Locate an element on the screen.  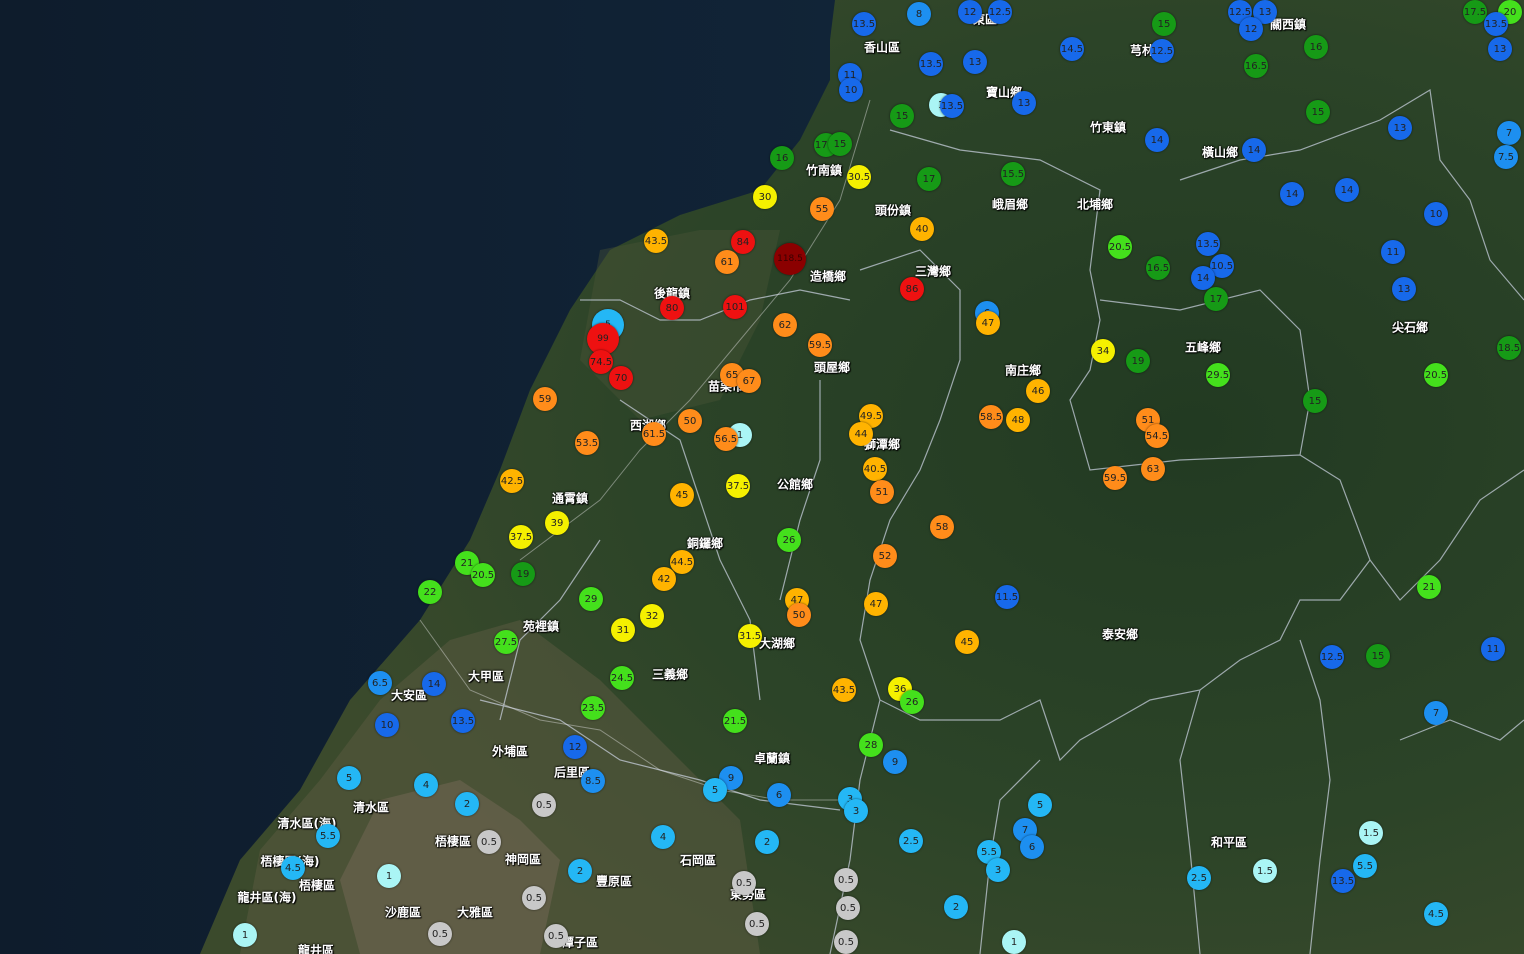
rainfall-marker: 11 is located at coordinates (1393, 252).